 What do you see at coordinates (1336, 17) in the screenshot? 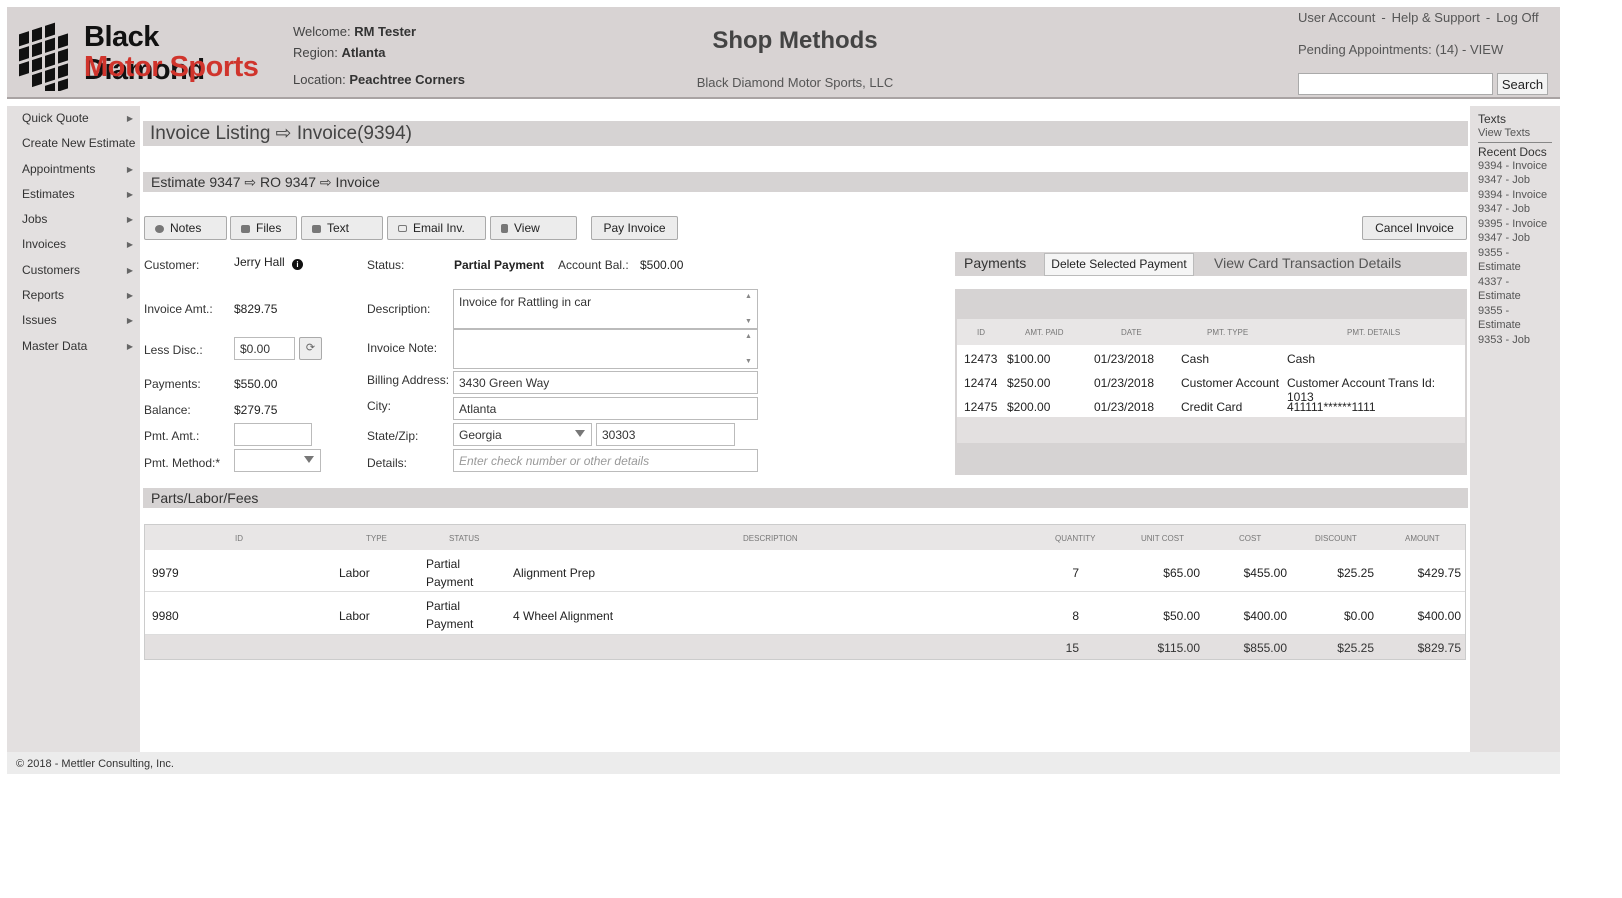
I see `user-account-link: User Account` at bounding box center [1336, 17].